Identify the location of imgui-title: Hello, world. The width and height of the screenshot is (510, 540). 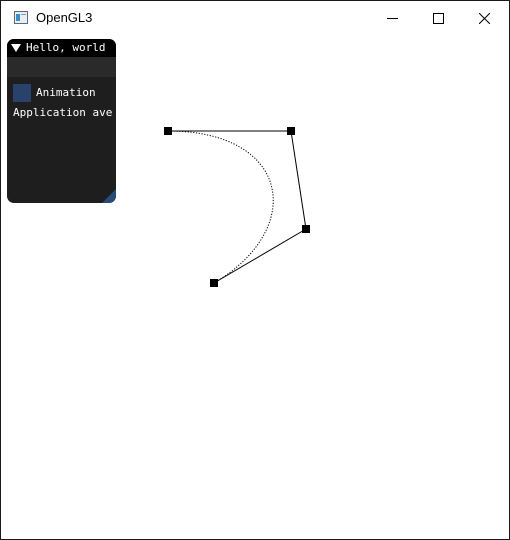
(66, 47).